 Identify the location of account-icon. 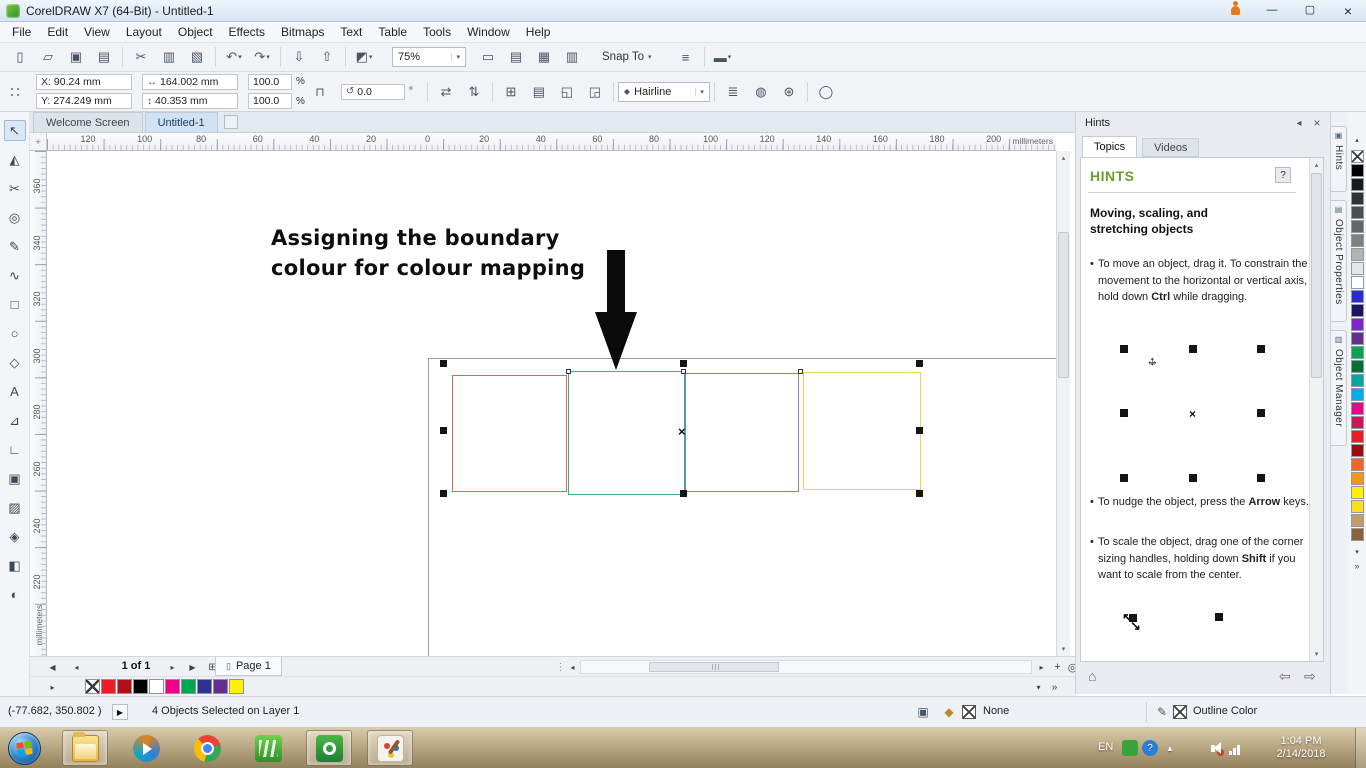
(1235, 9).